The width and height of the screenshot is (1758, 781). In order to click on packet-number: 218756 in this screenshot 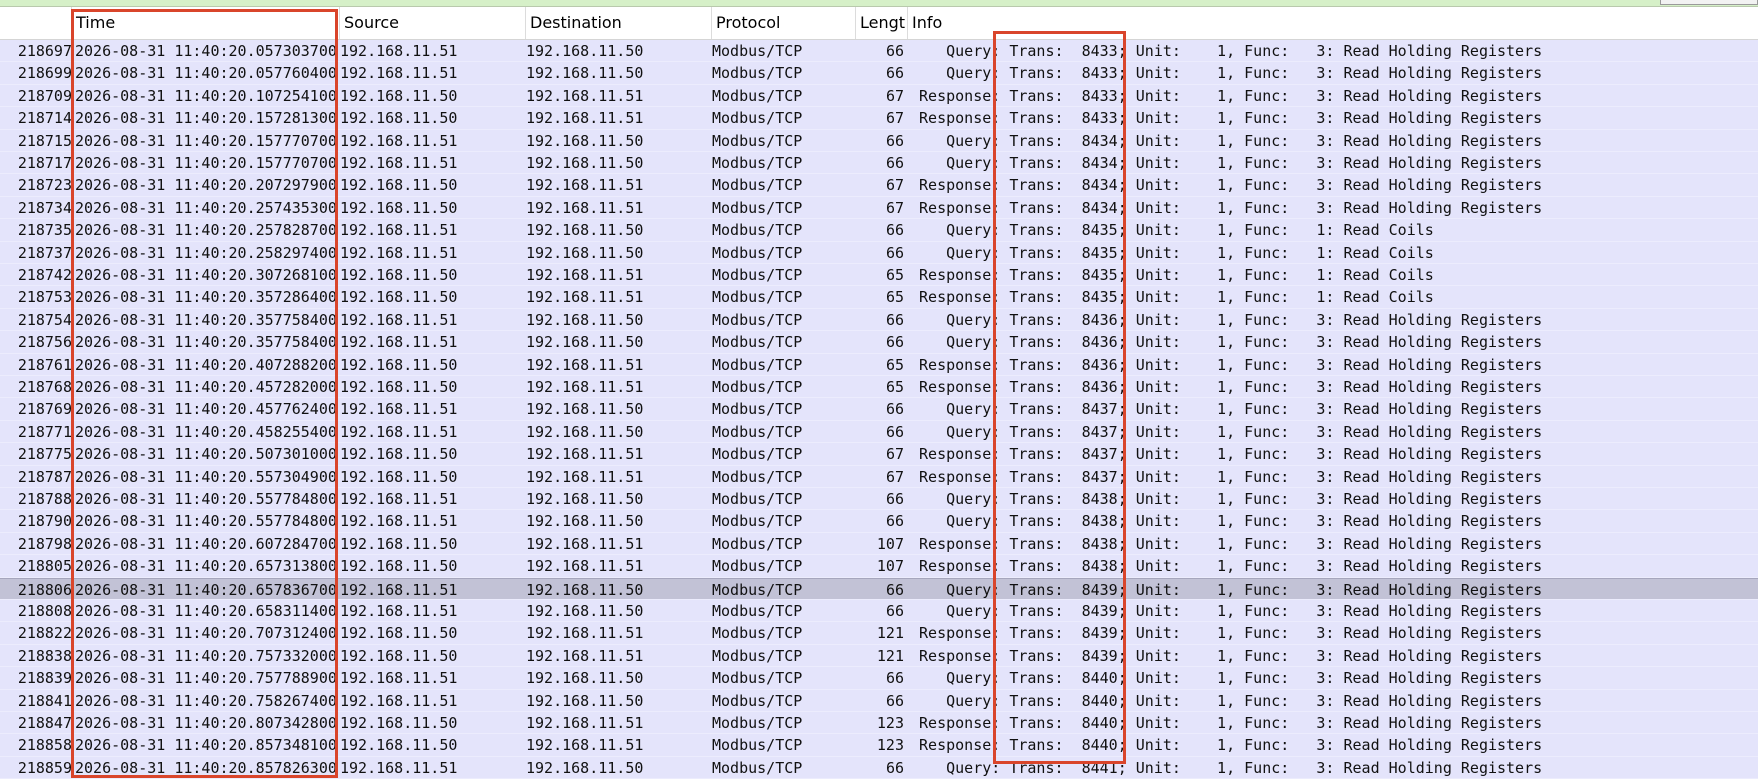, I will do `click(44, 342)`.